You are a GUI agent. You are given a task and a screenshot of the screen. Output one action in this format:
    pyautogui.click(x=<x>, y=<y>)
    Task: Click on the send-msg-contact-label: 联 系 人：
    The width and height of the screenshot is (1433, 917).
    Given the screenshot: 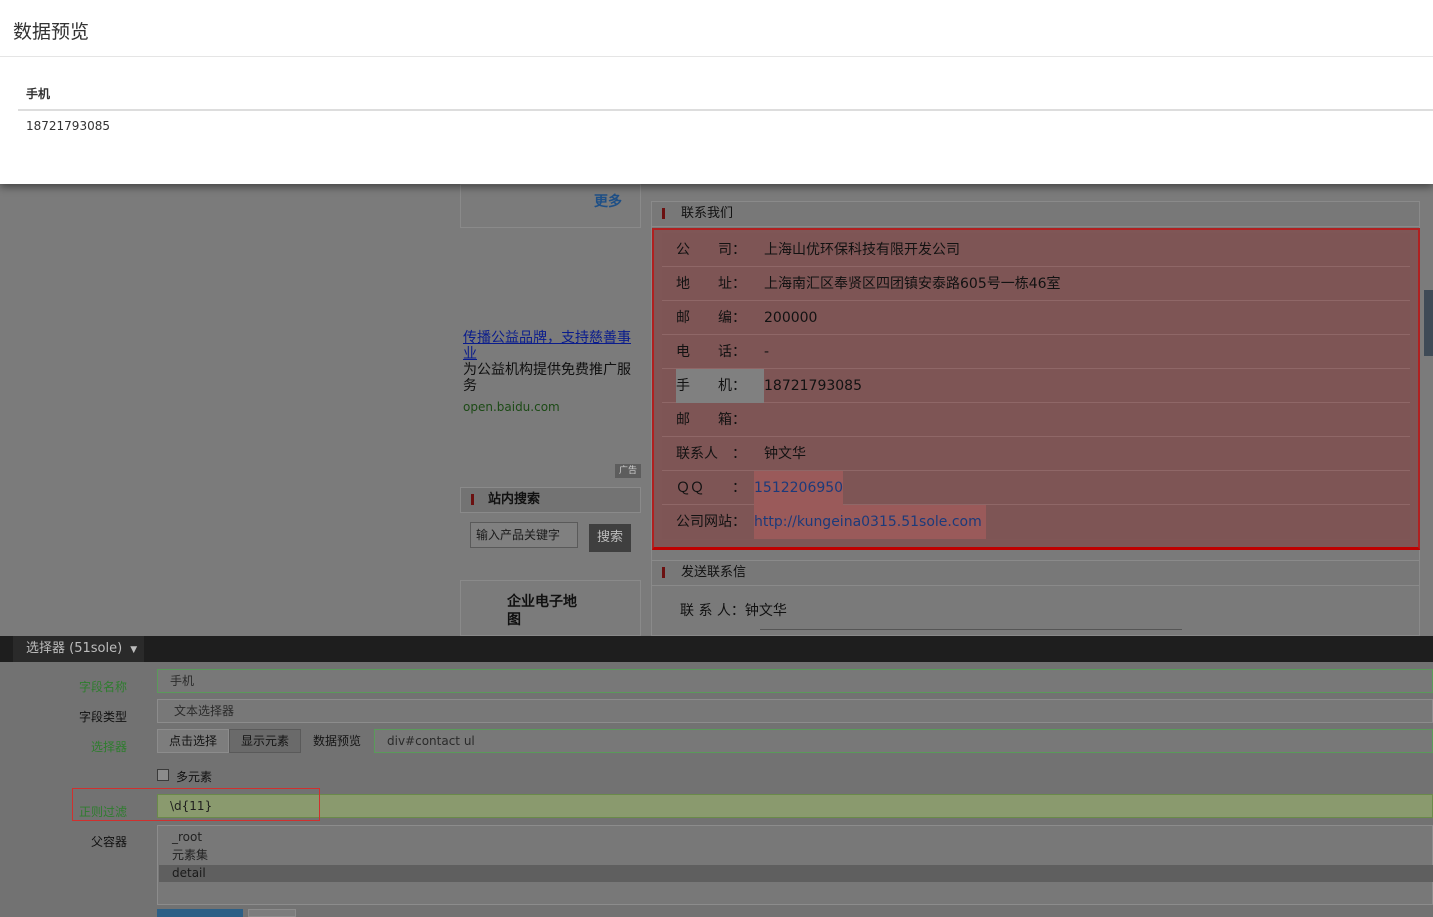 What is the action you would take?
    pyautogui.click(x=712, y=611)
    